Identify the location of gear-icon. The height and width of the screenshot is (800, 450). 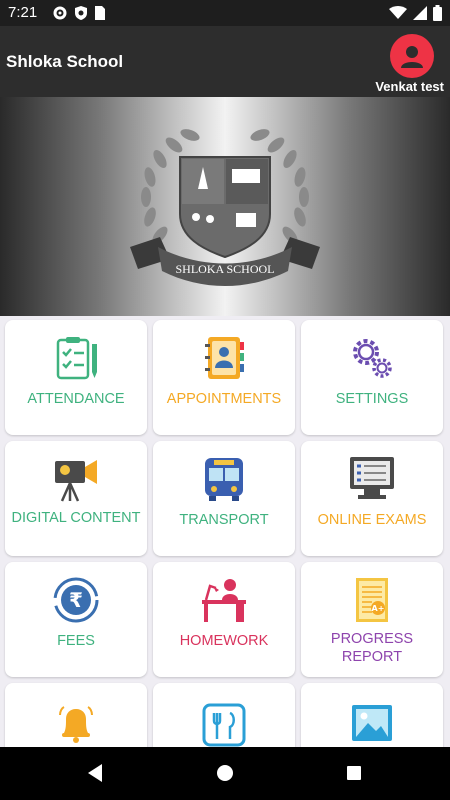
(60, 13).